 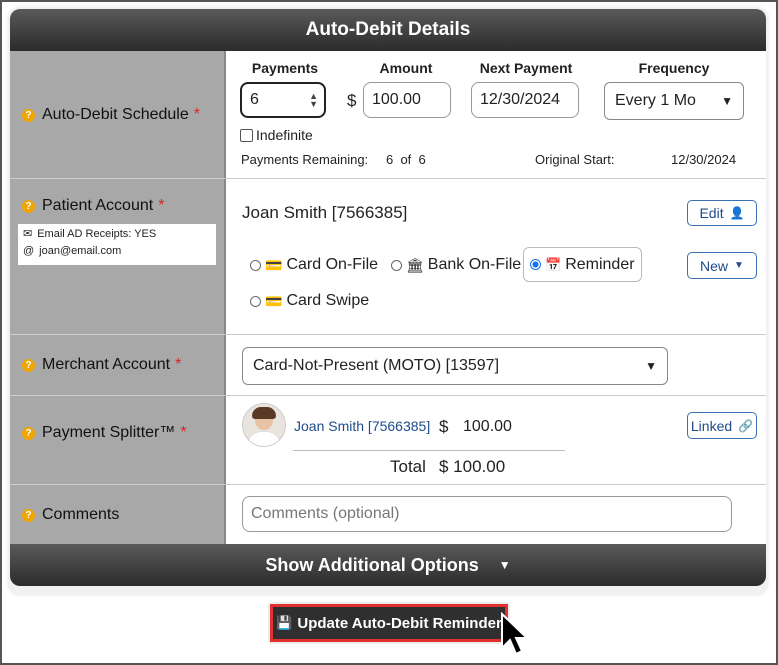 I want to click on payments-value: 6, so click(x=254, y=99).